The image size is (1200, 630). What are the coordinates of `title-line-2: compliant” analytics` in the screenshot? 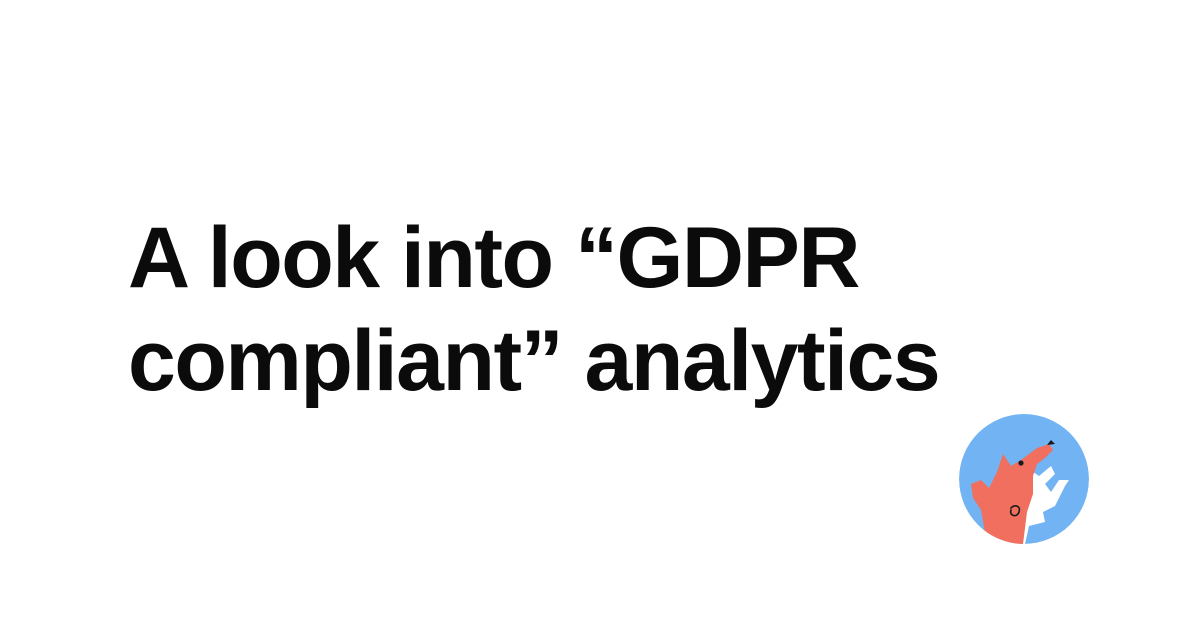 It's located at (534, 361).